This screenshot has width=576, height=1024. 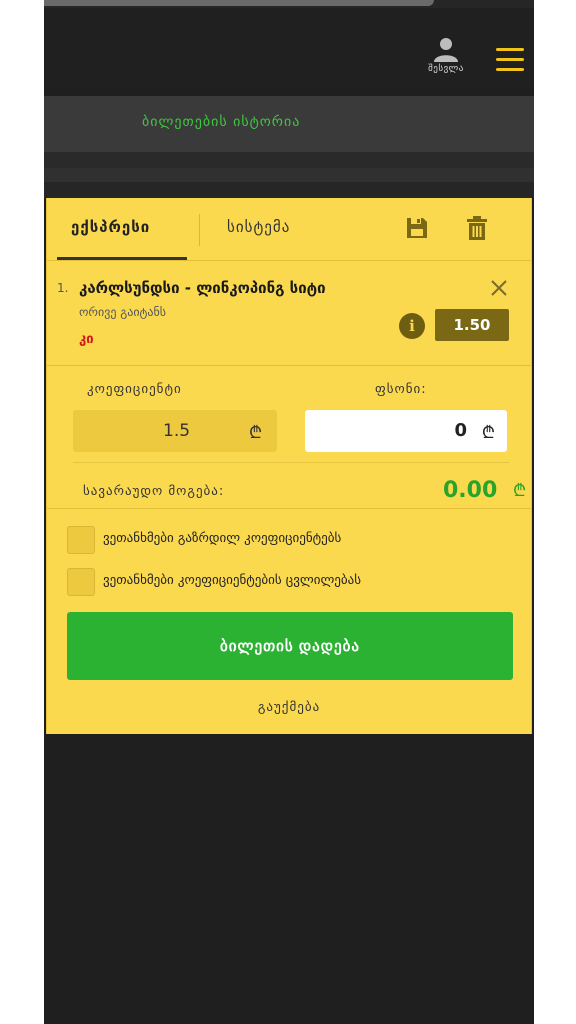 I want to click on bet-number: 1., so click(x=63, y=288).